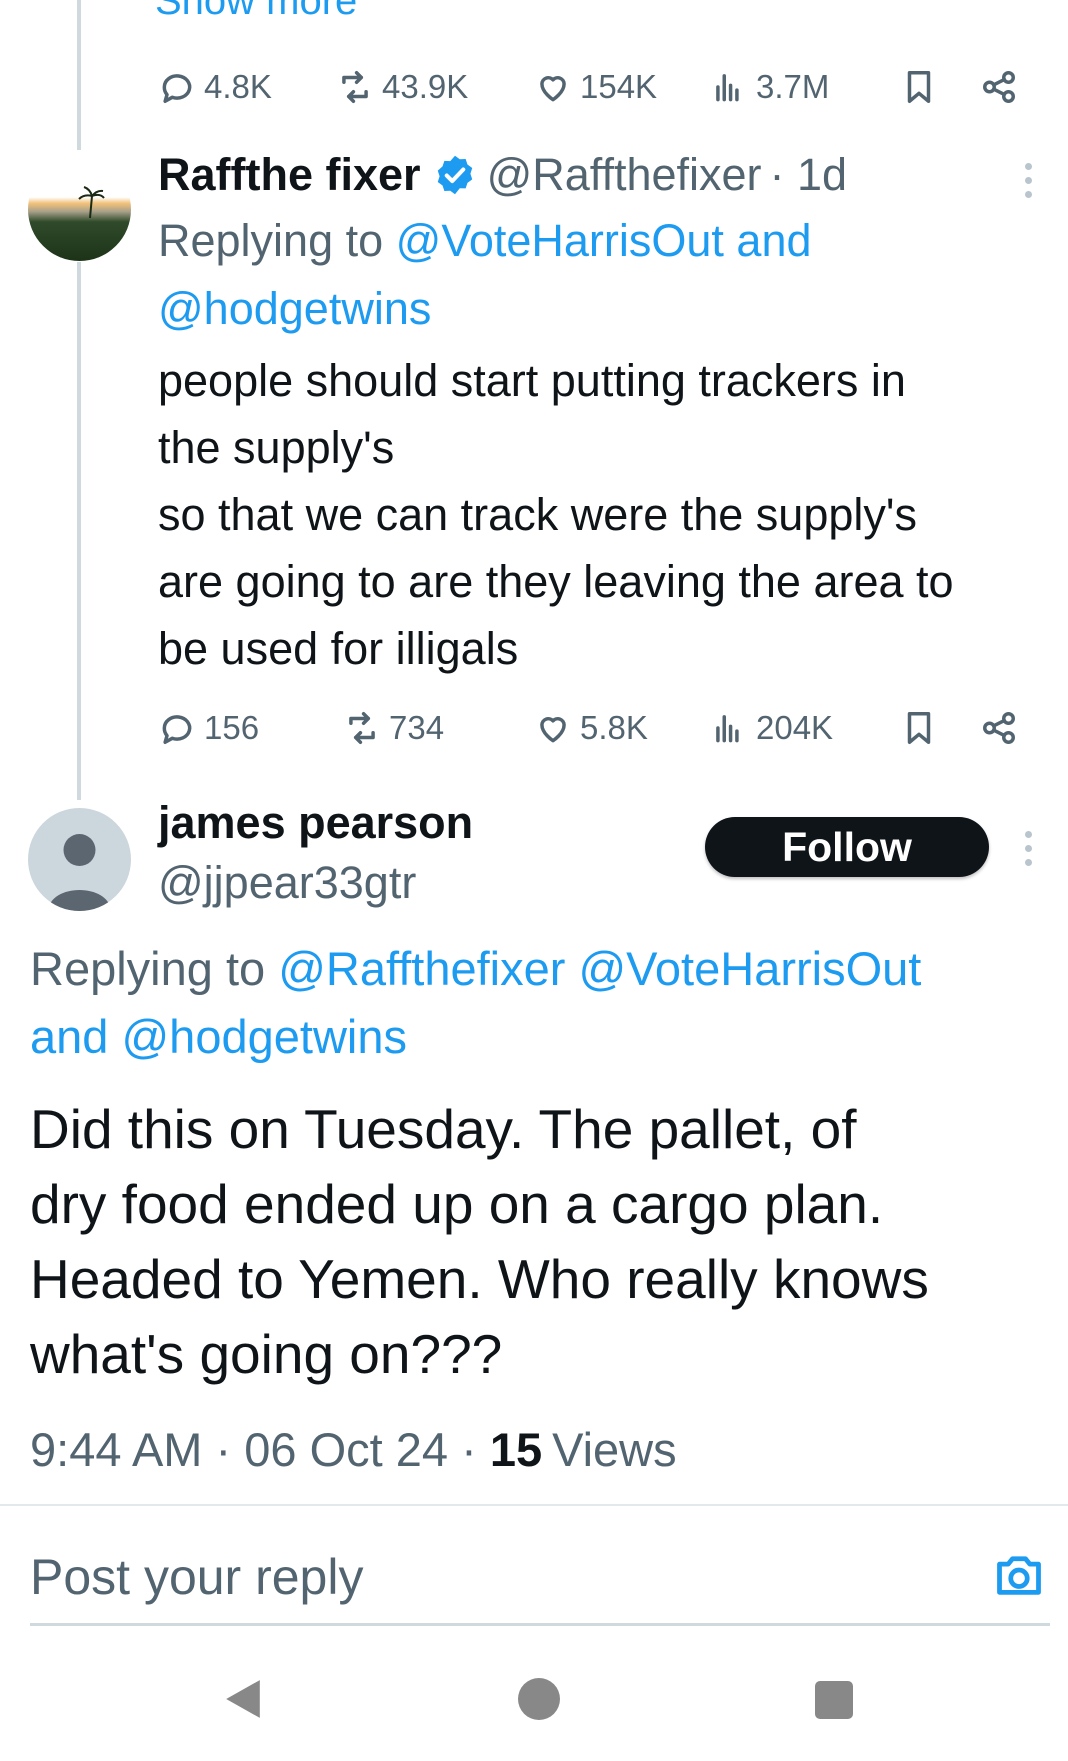 Image resolution: width=1068 pixels, height=1761 pixels. Describe the element at coordinates (454, 175) in the screenshot. I see `verified-badge-icon` at that location.